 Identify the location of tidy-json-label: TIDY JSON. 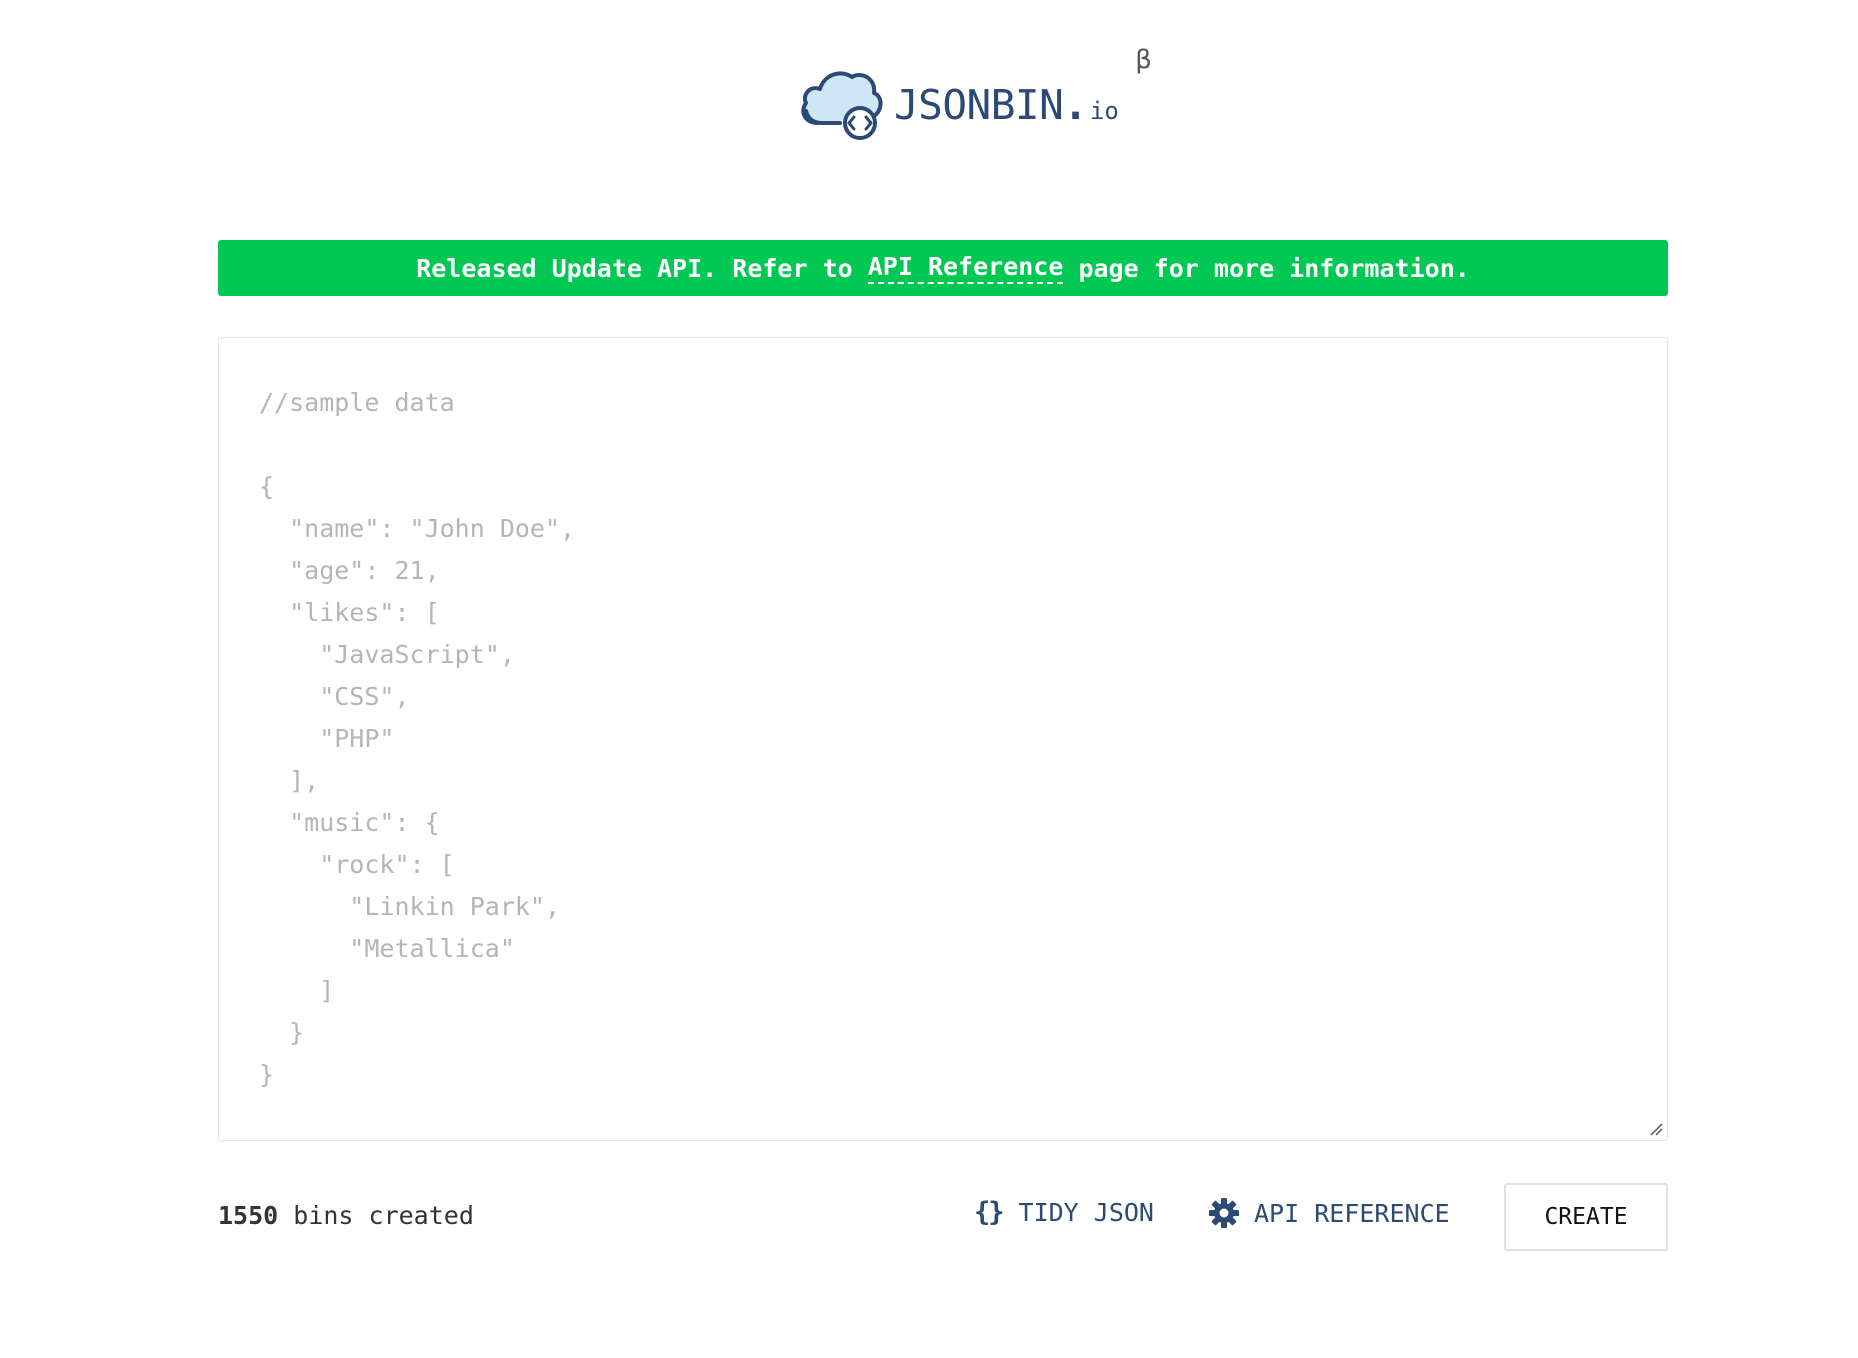
(1086, 1212).